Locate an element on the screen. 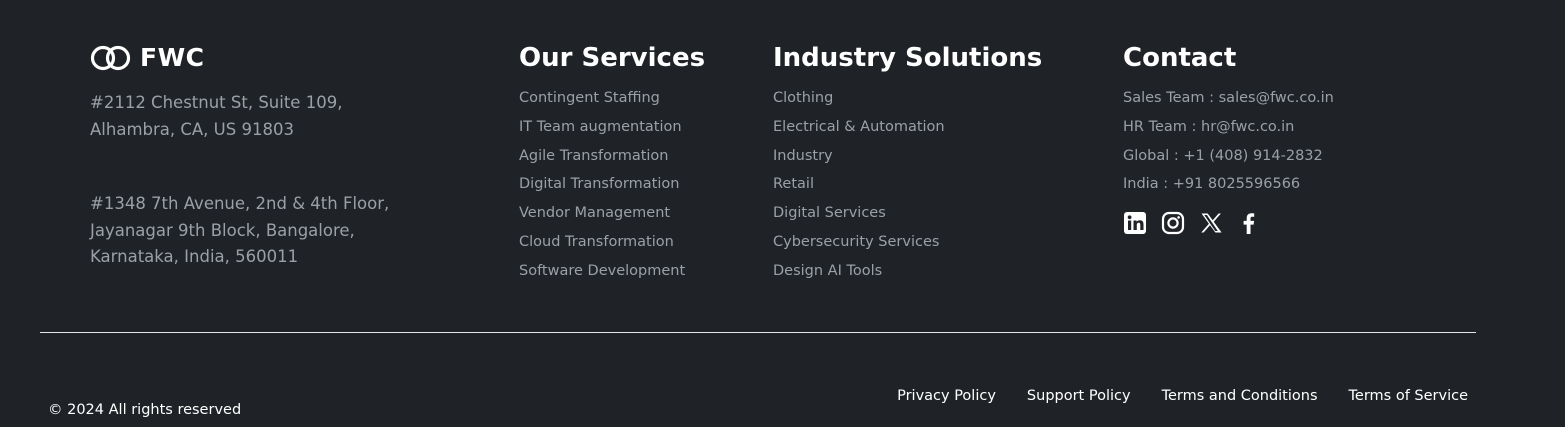 The image size is (1565, 427). brand-name: FWC is located at coordinates (172, 57).